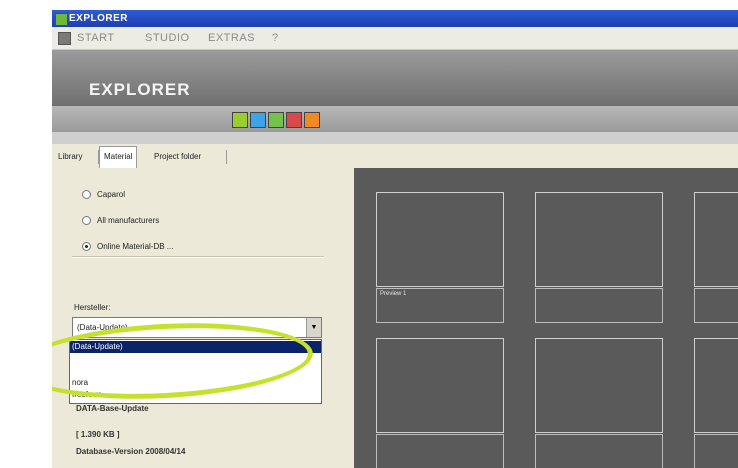 The width and height of the screenshot is (738, 468). What do you see at coordinates (140, 89) in the screenshot?
I see `header-title: EXPLORER` at bounding box center [140, 89].